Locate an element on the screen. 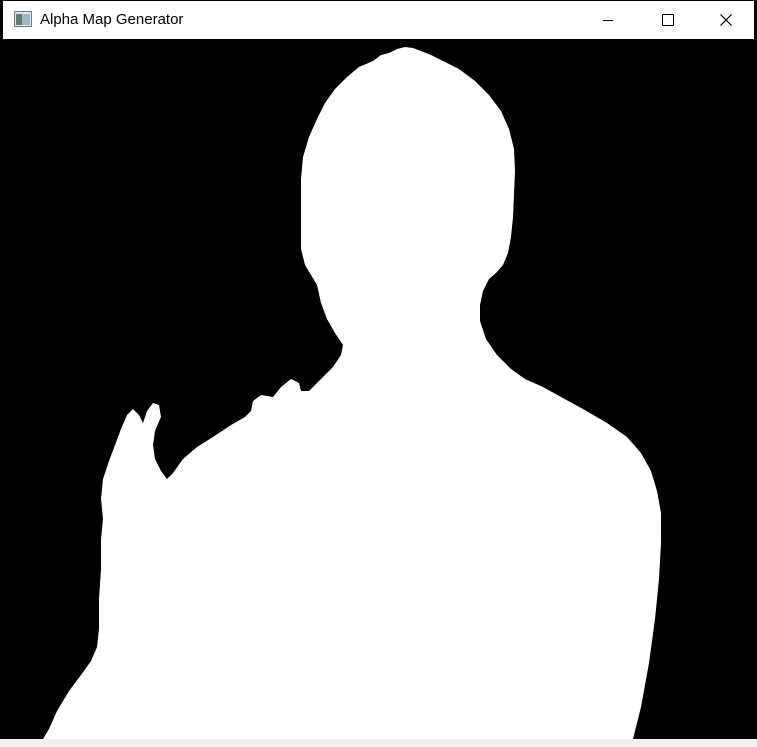  close-icon is located at coordinates (726, 20).